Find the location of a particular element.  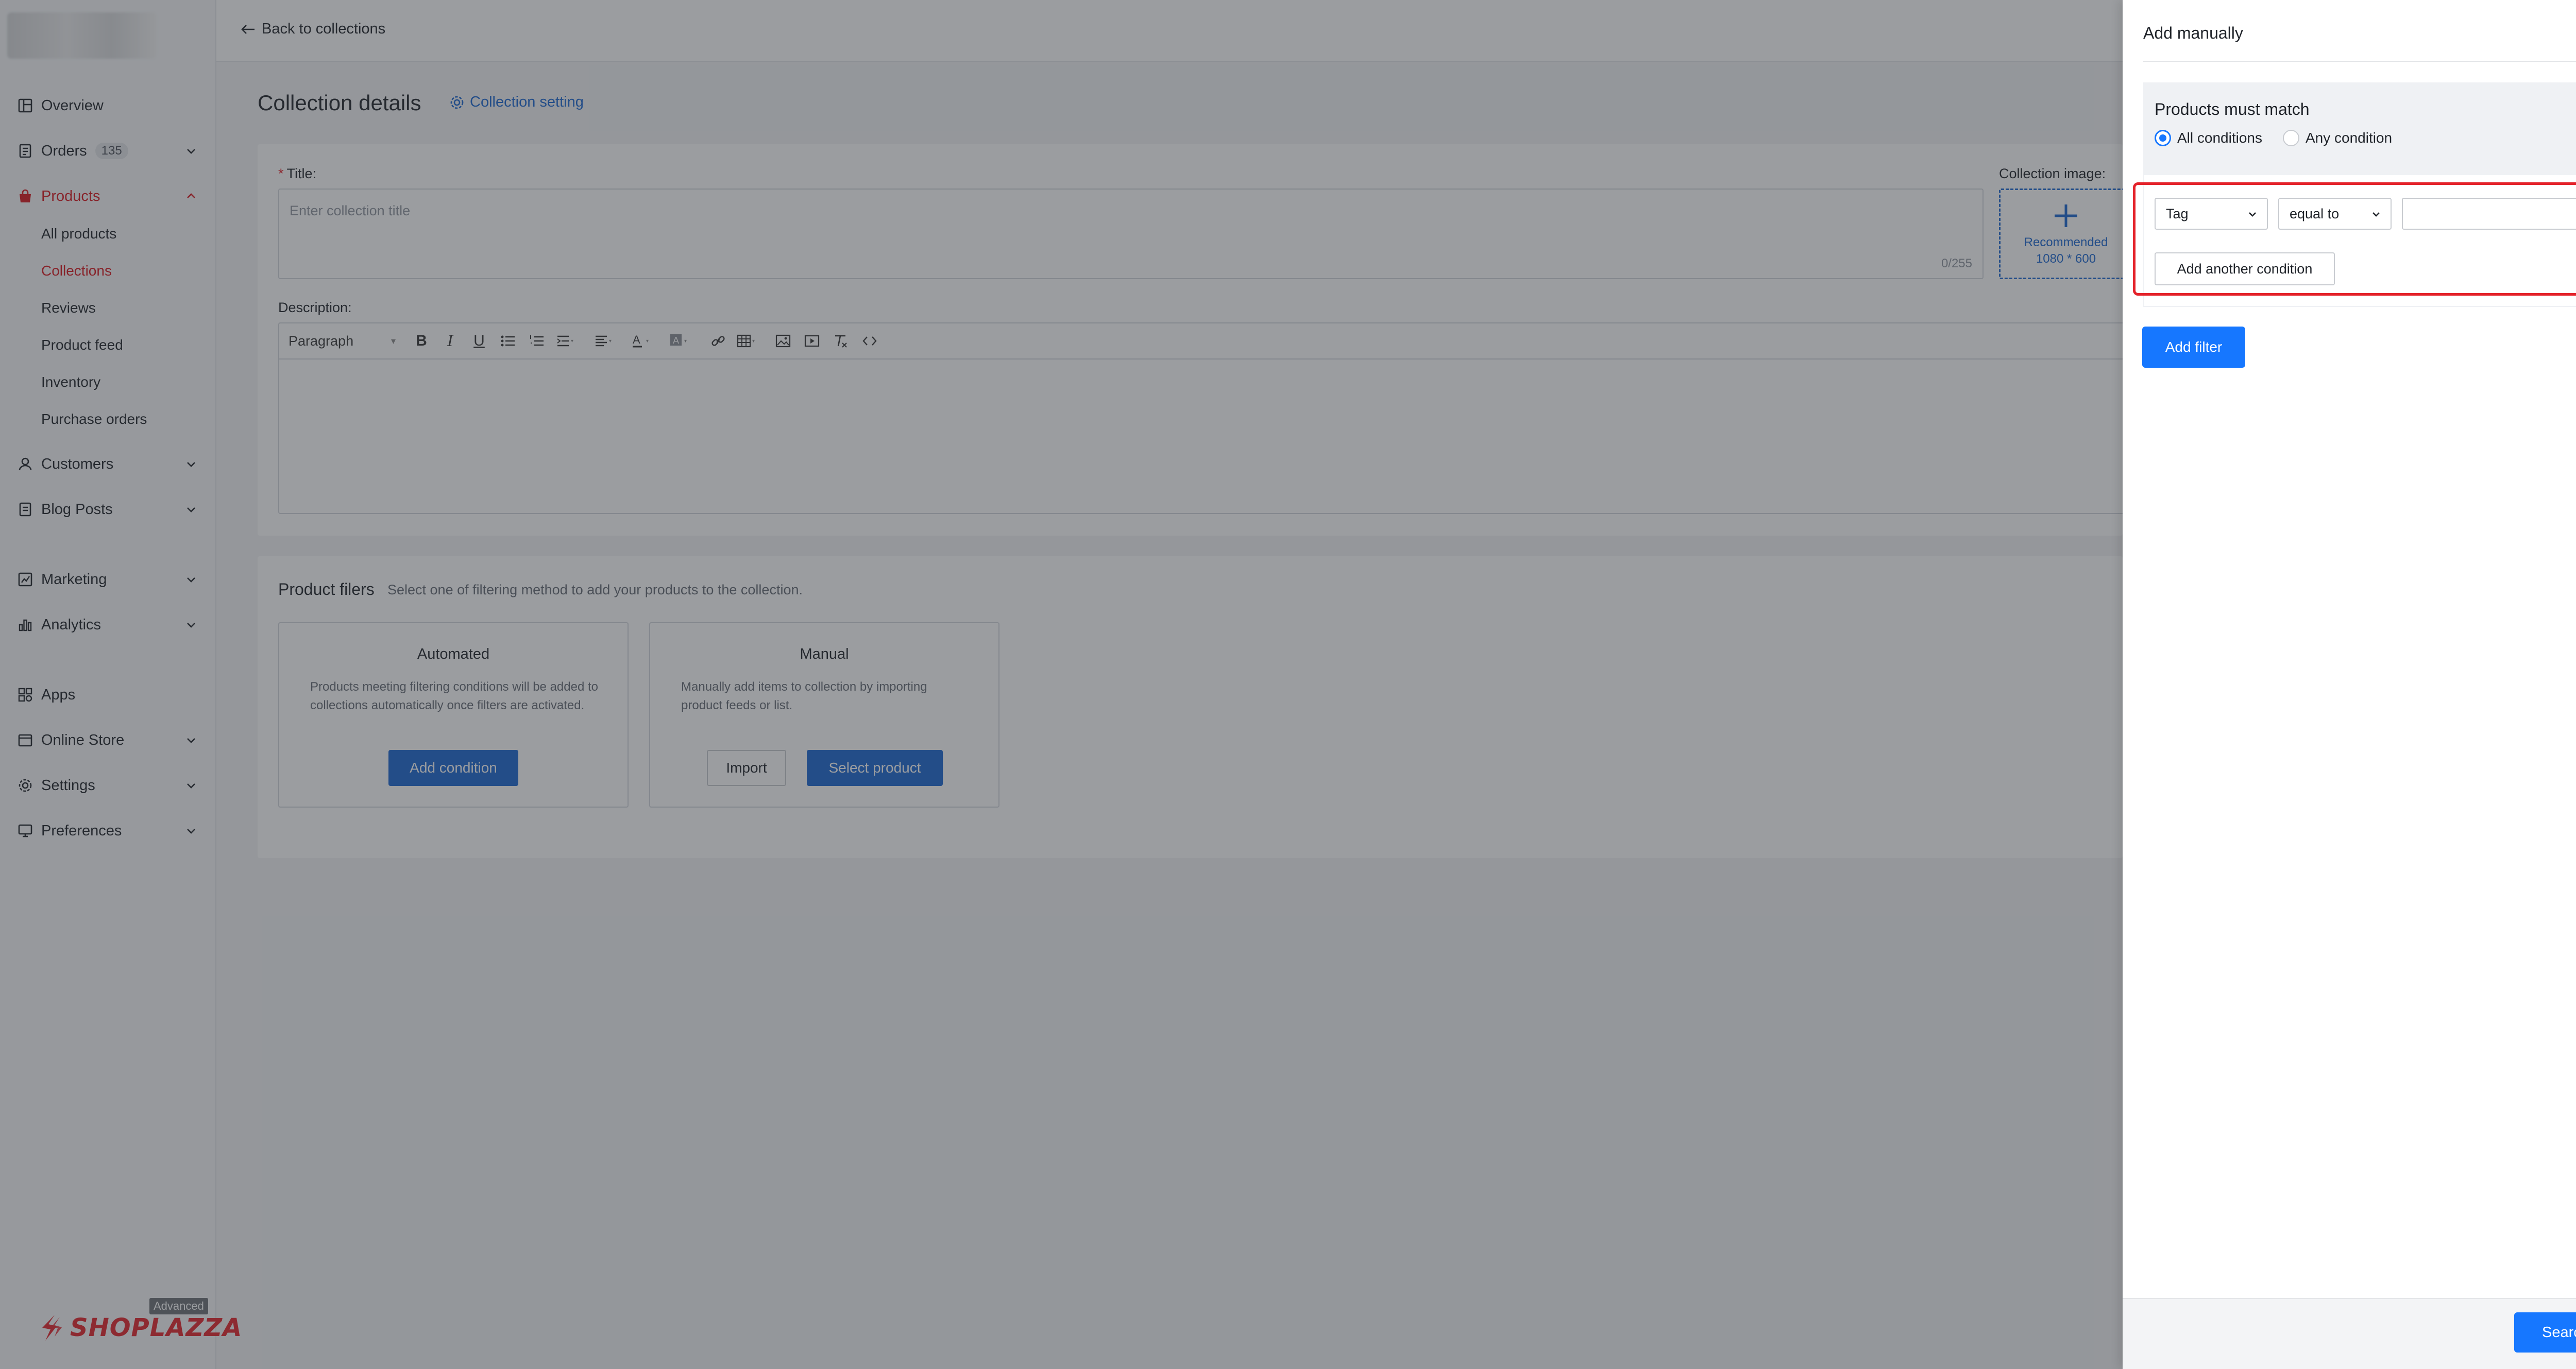

all-conditions-radio is located at coordinates (2163, 138).